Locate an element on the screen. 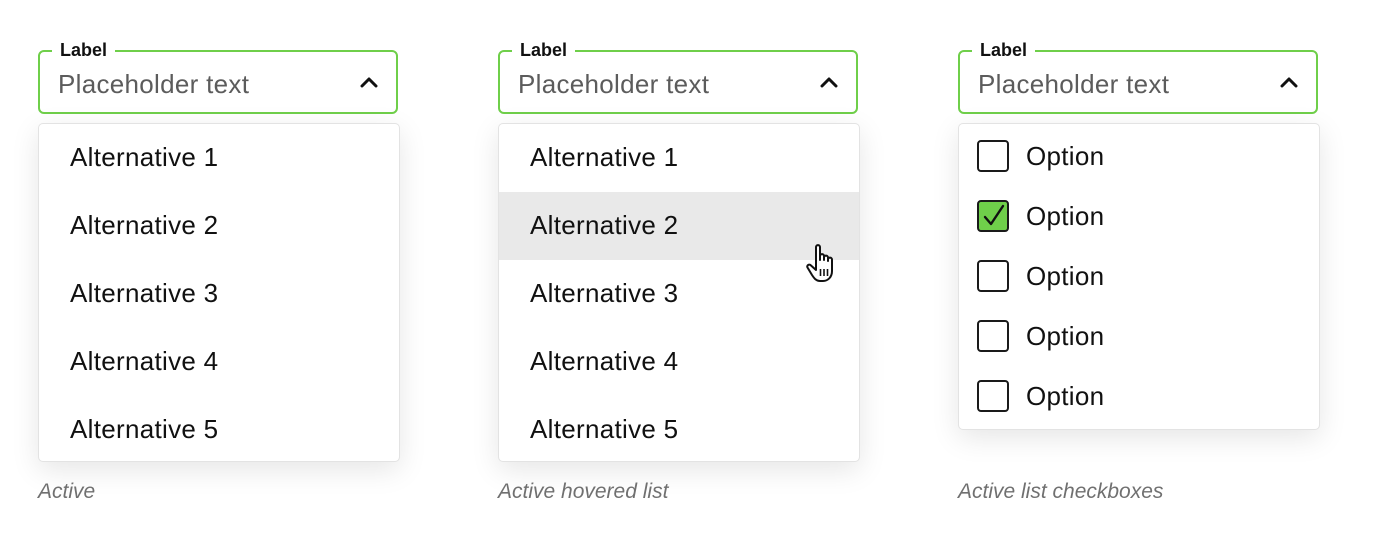 This screenshot has width=1382, height=556. checkbox-option-checked: Option is located at coordinates (1139, 214).